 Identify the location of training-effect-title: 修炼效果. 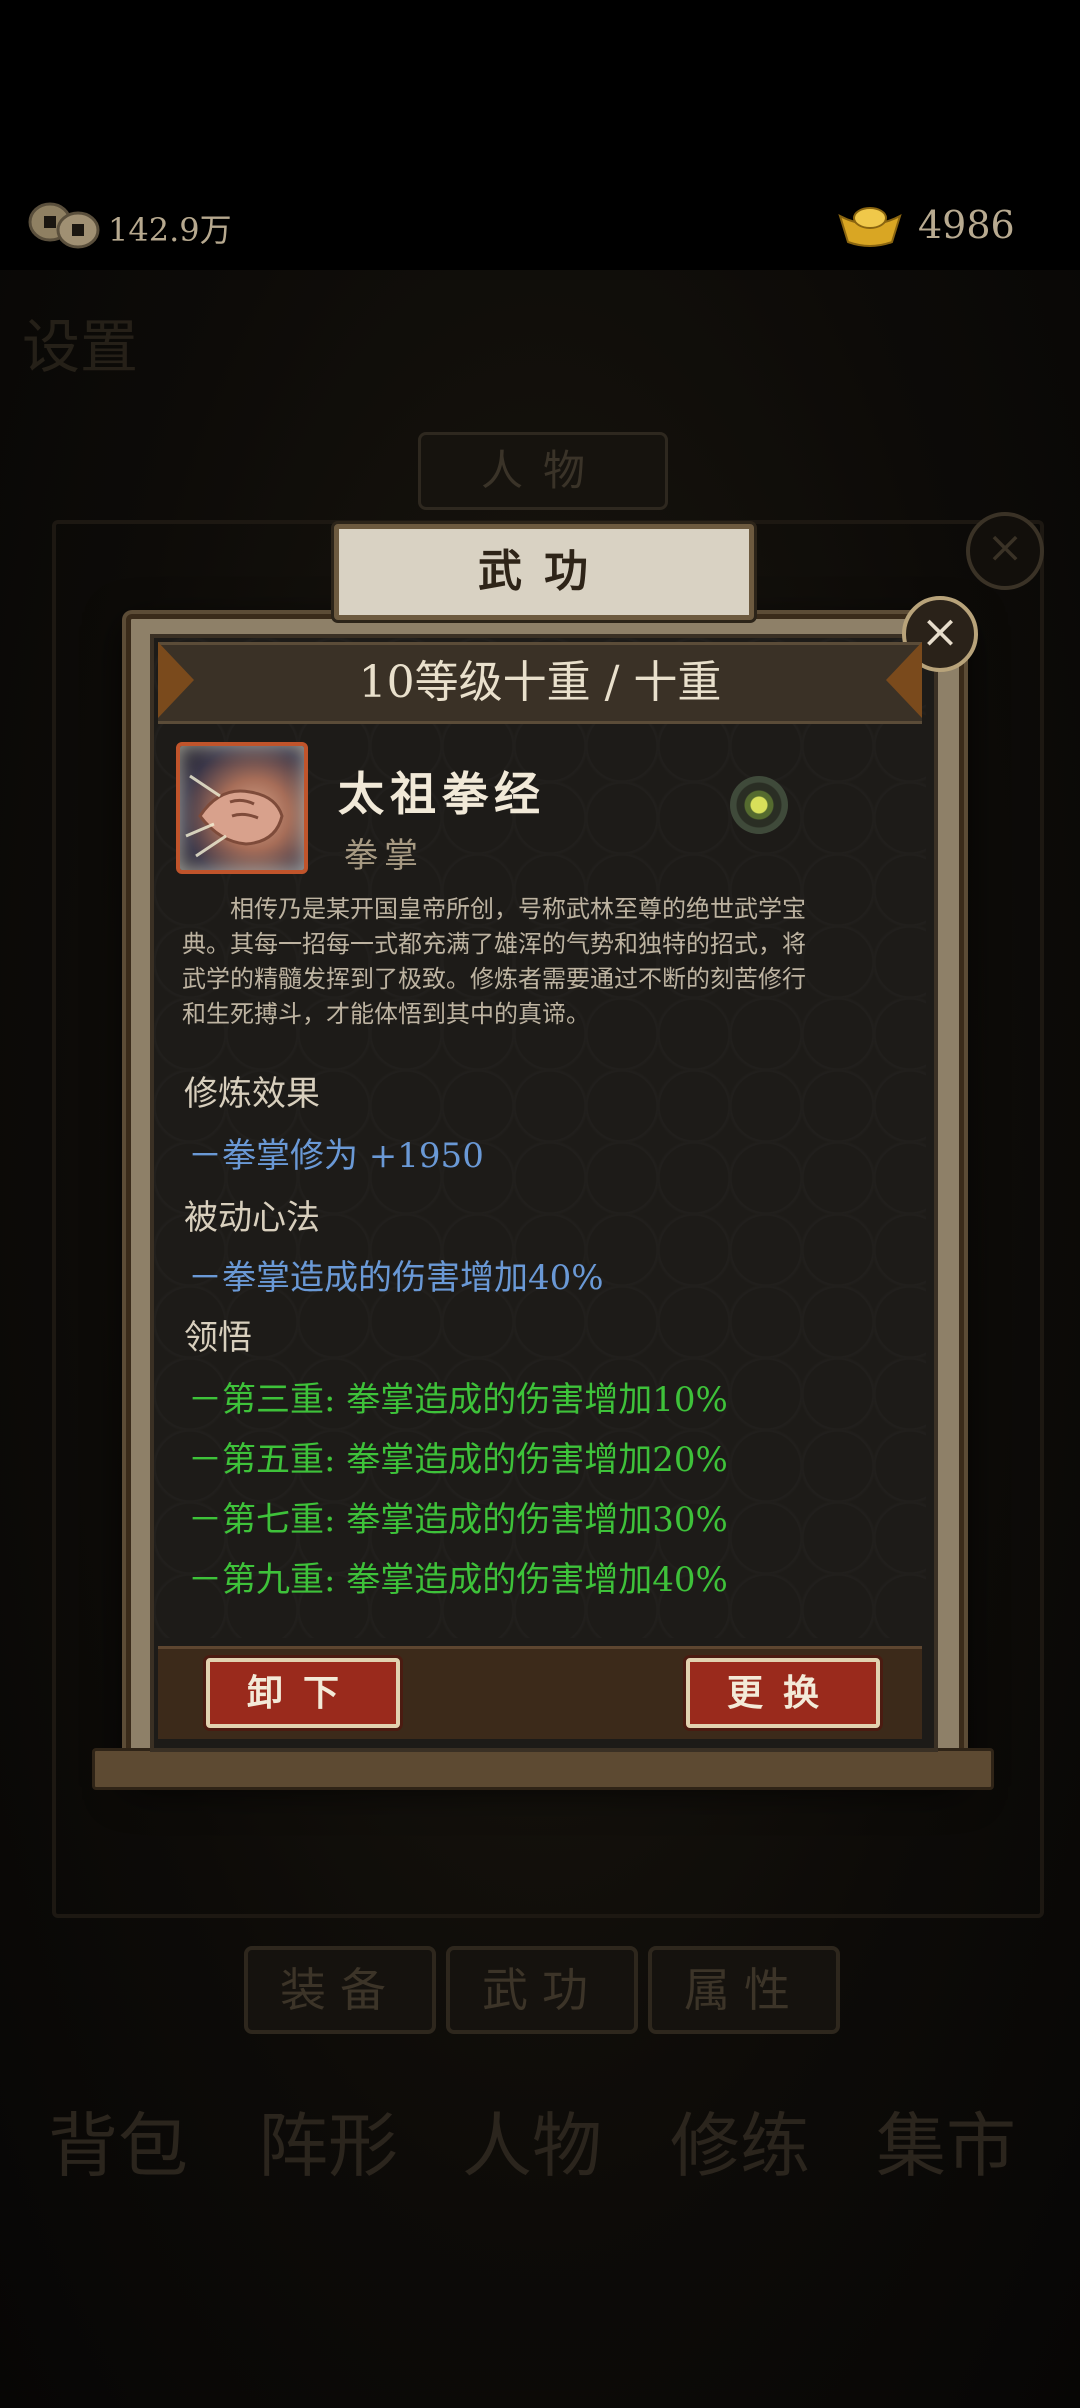
(252, 1094).